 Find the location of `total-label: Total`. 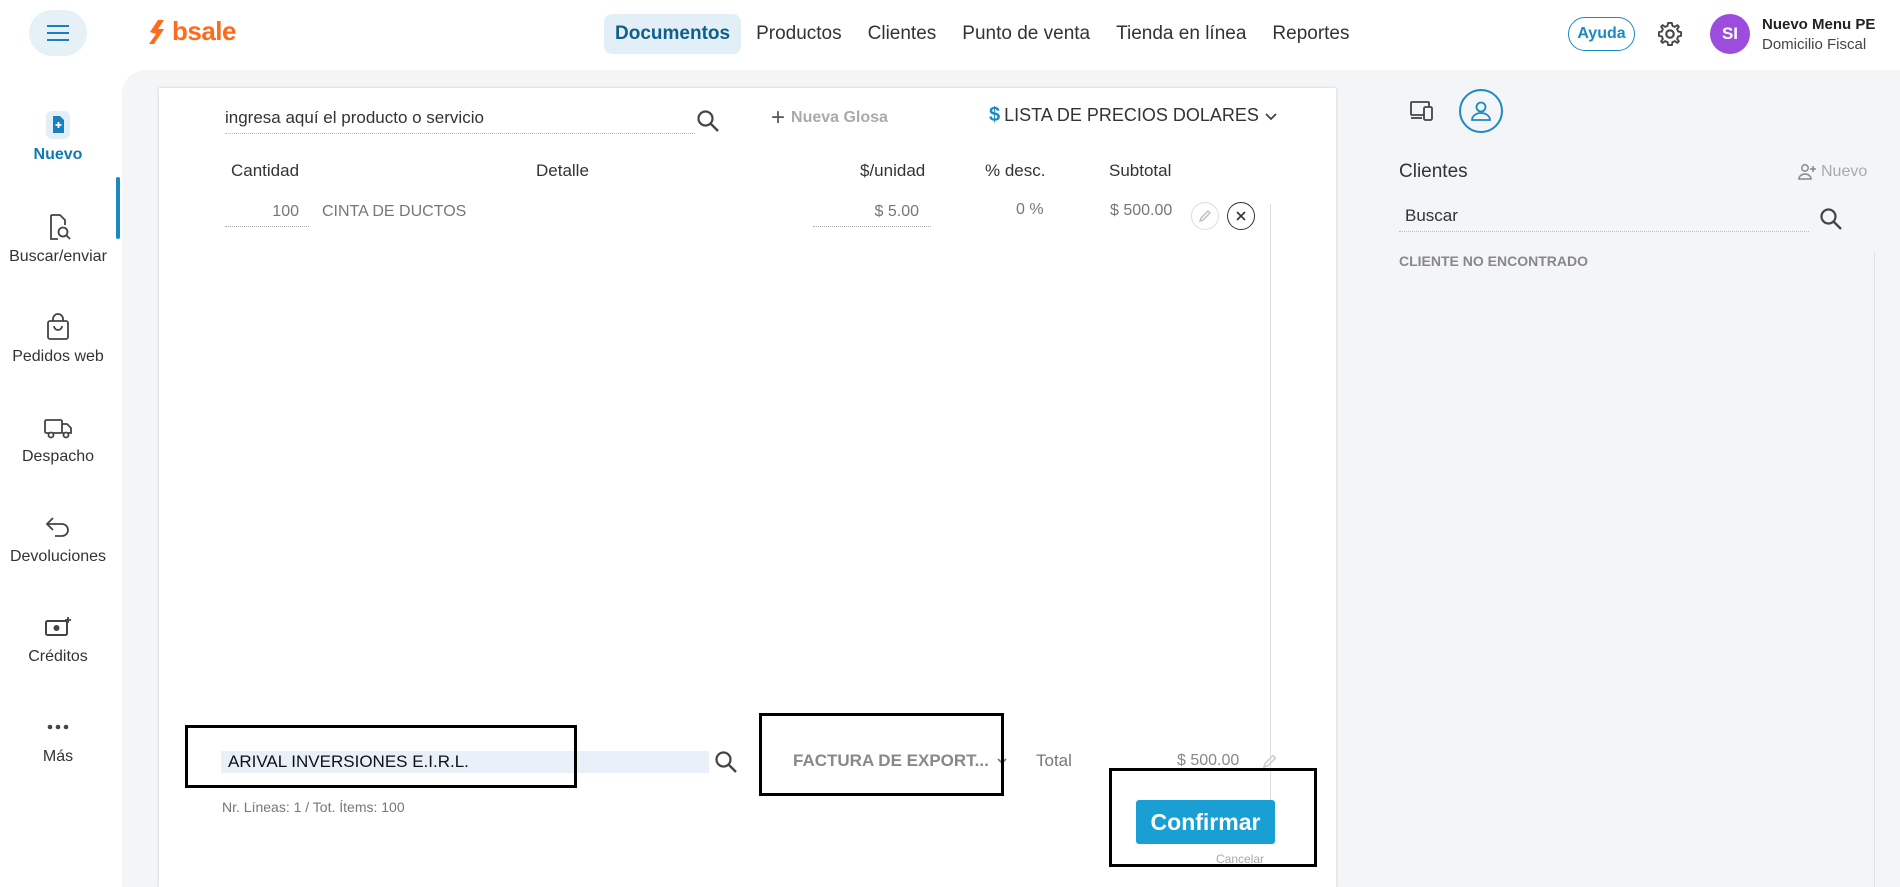

total-label: Total is located at coordinates (1054, 760).